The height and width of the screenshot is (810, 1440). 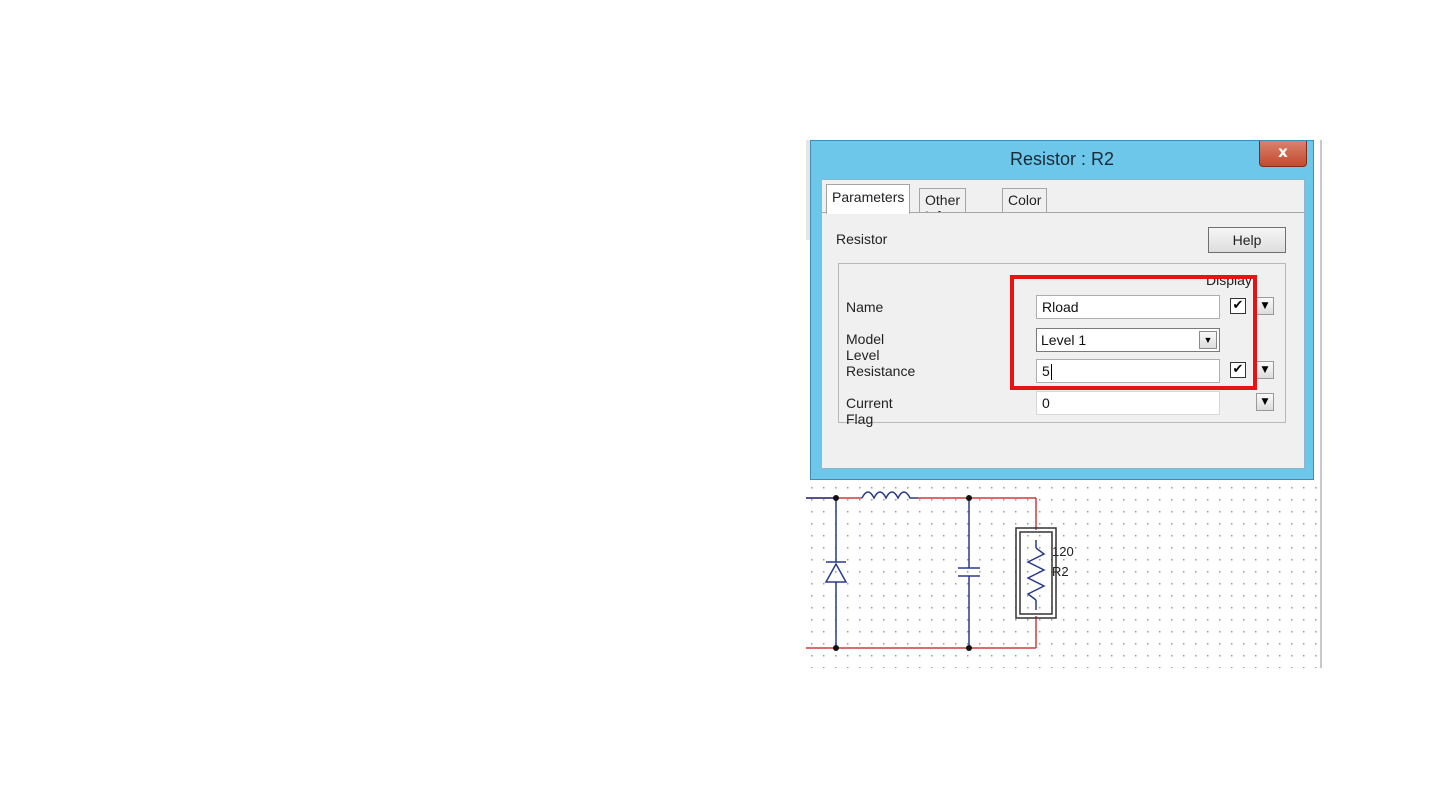 I want to click on tab-color: Color, so click(x=1025, y=200).